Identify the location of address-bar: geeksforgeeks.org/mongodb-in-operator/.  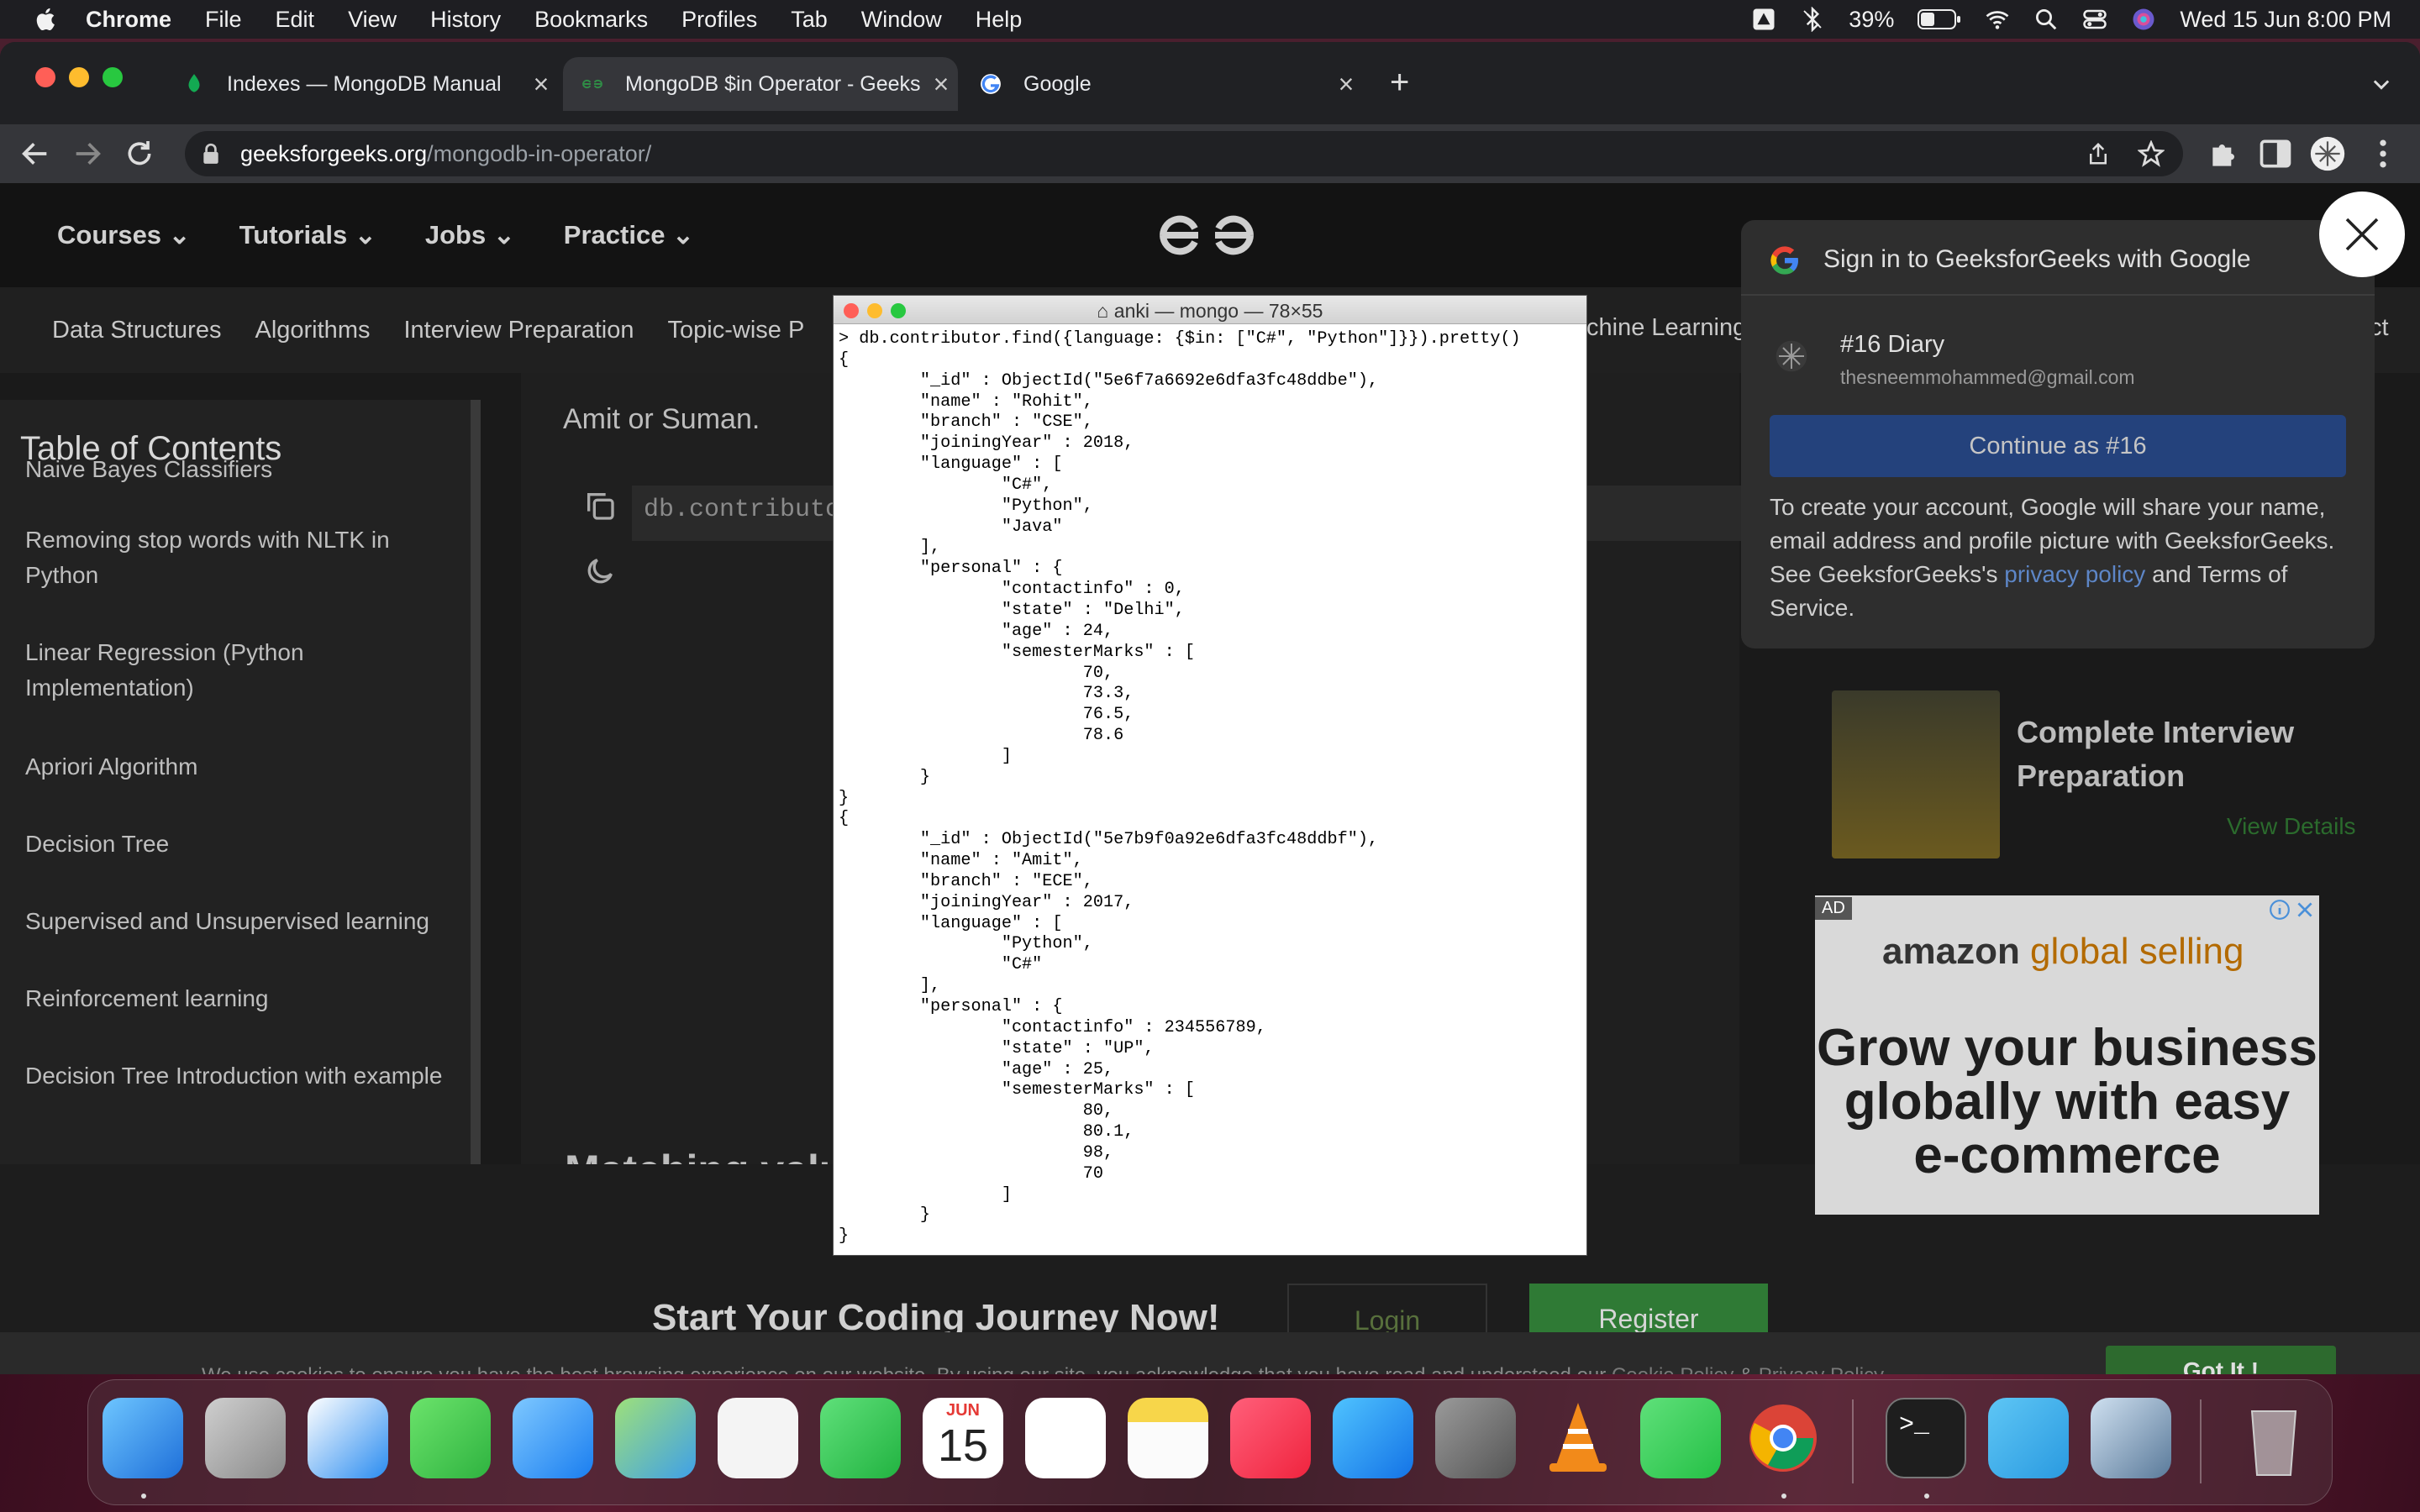
(1184, 153).